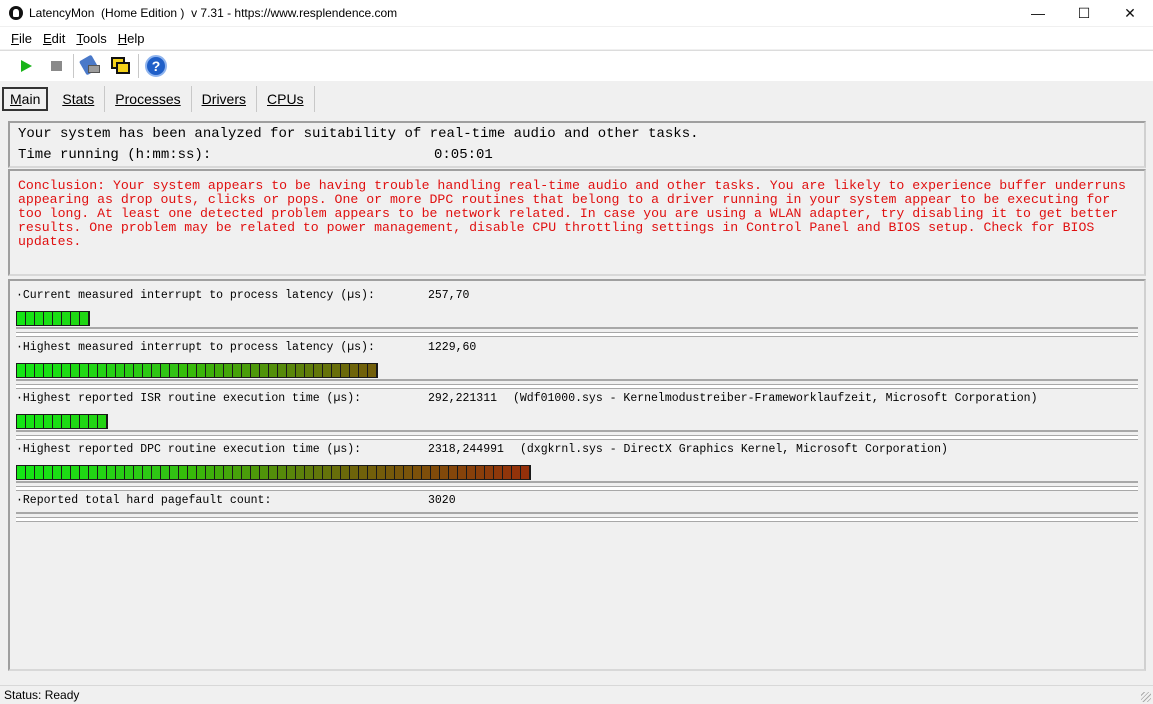  I want to click on metric-separator, so click(577, 386).